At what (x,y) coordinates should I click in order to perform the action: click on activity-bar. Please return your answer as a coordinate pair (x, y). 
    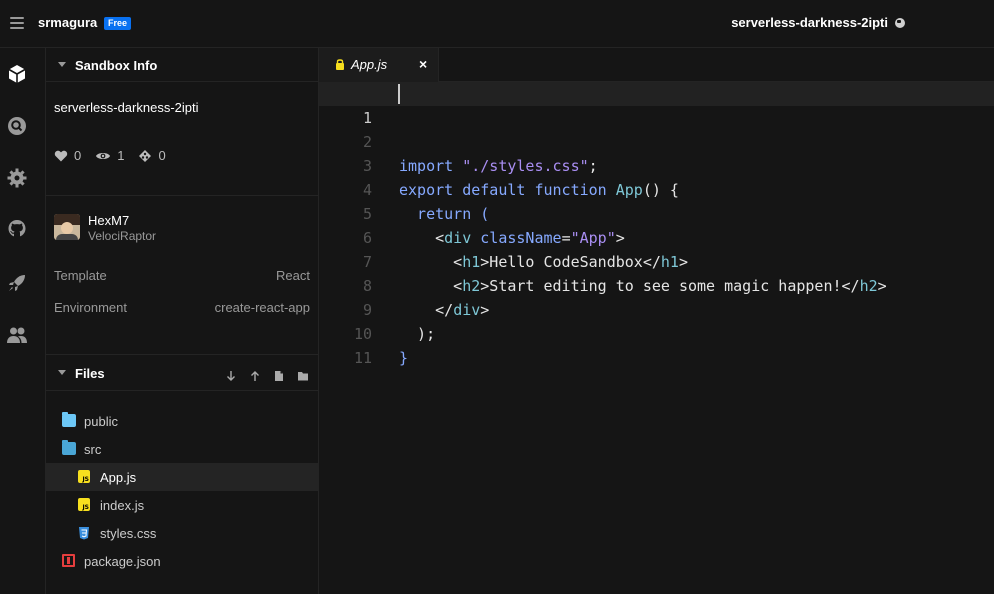
    Looking at the image, I should click on (23, 321).